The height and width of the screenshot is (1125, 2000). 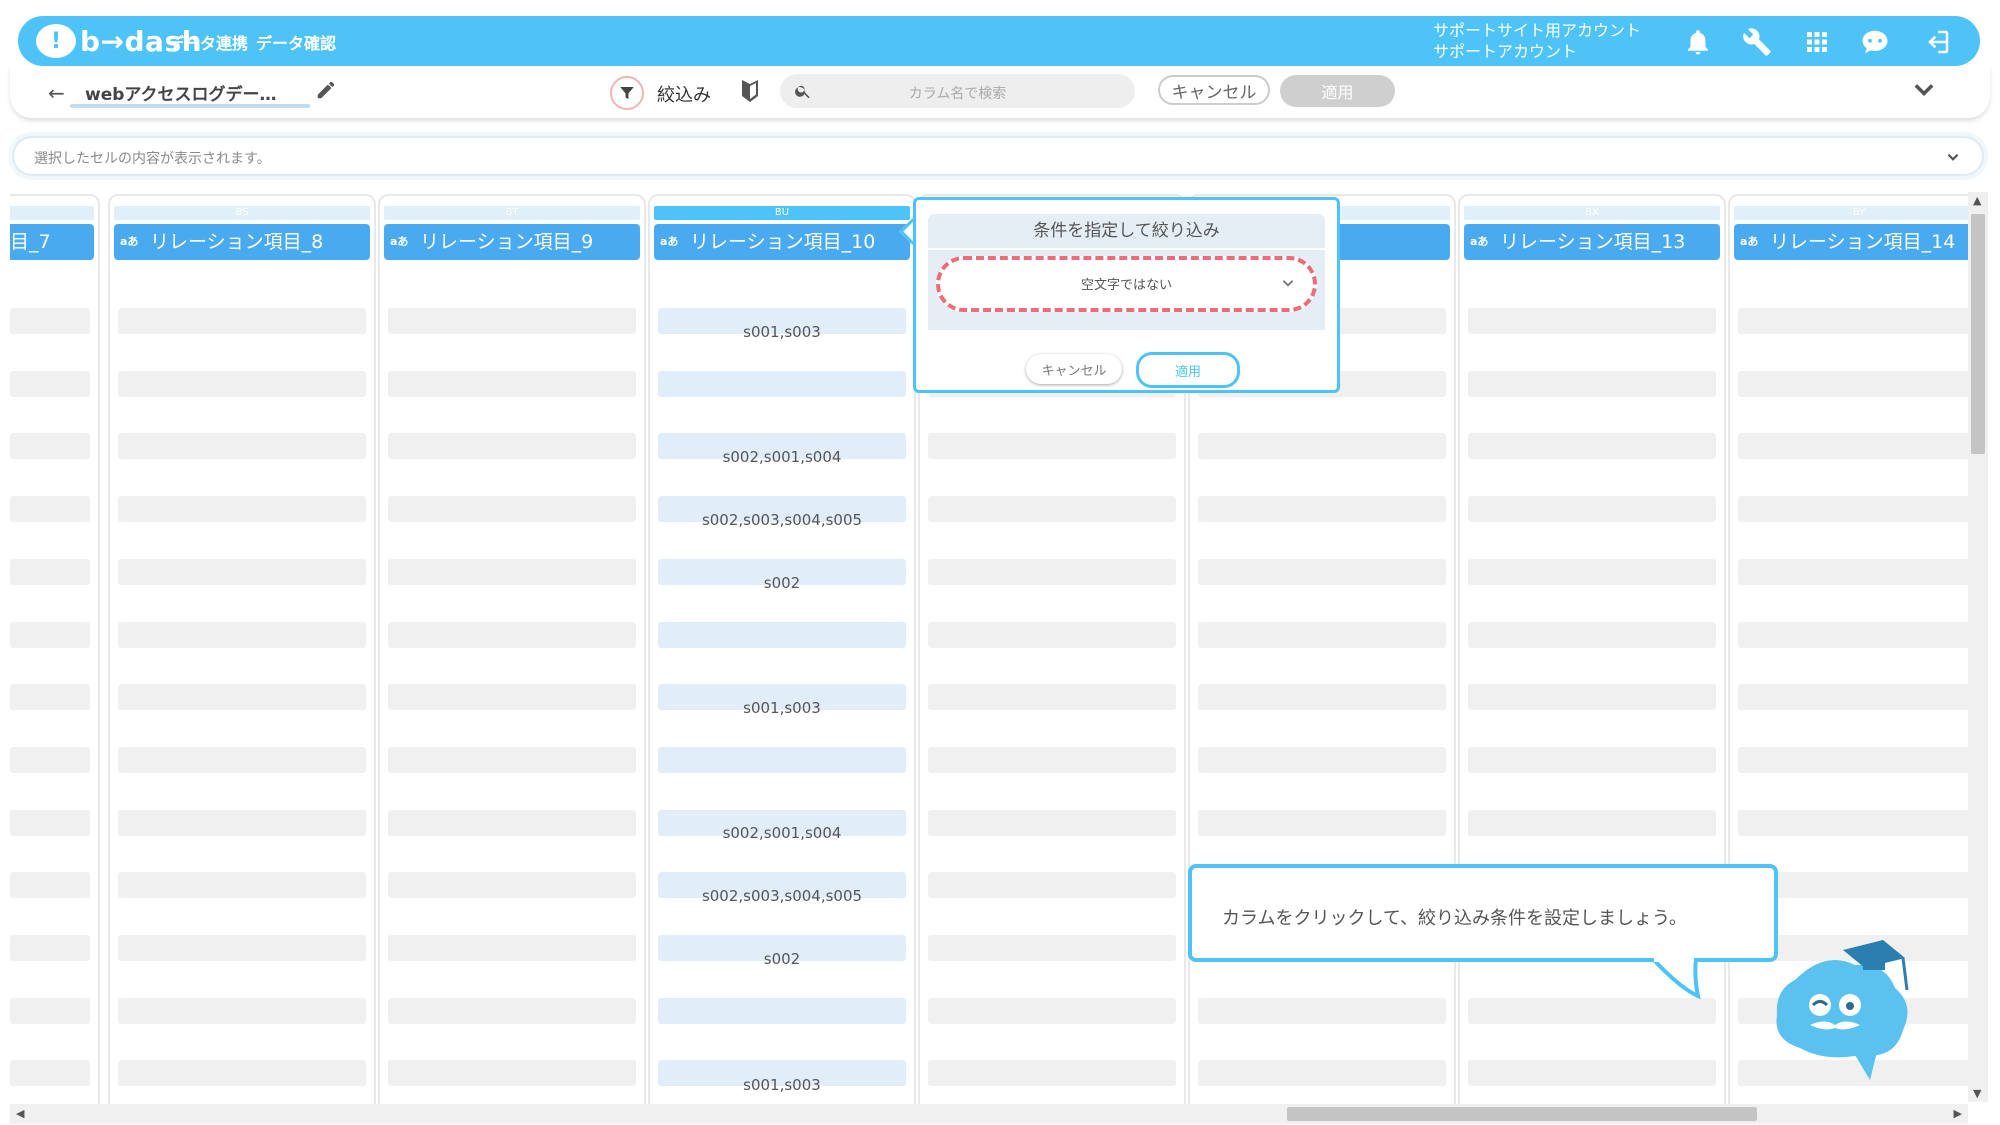 What do you see at coordinates (782, 520) in the screenshot?
I see `cell-value: s002,s003,s004,s005` at bounding box center [782, 520].